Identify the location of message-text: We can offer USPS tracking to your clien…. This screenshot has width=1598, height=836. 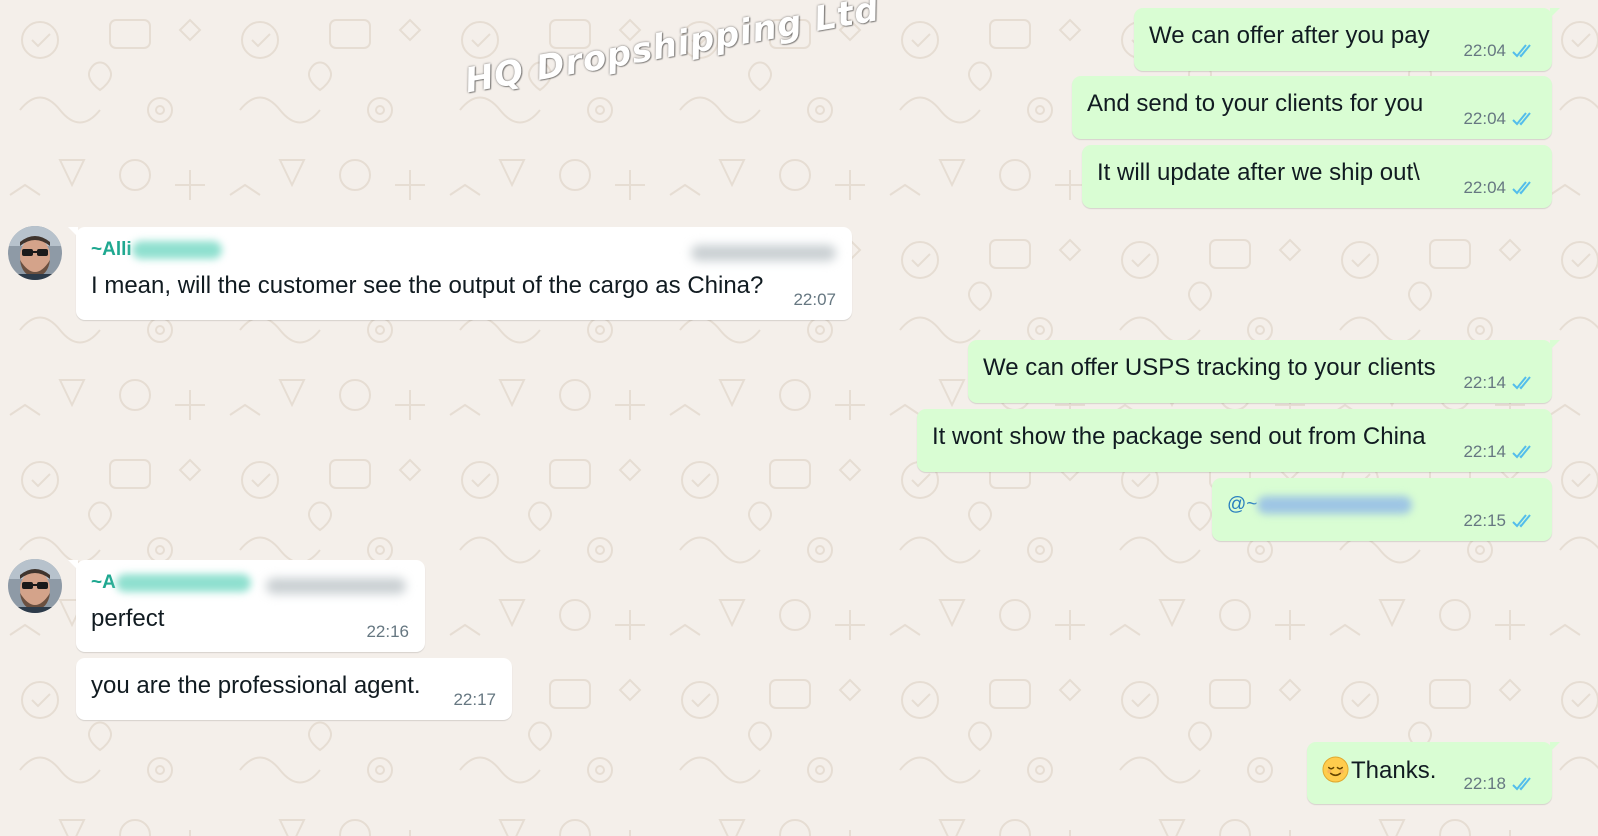
(1209, 367).